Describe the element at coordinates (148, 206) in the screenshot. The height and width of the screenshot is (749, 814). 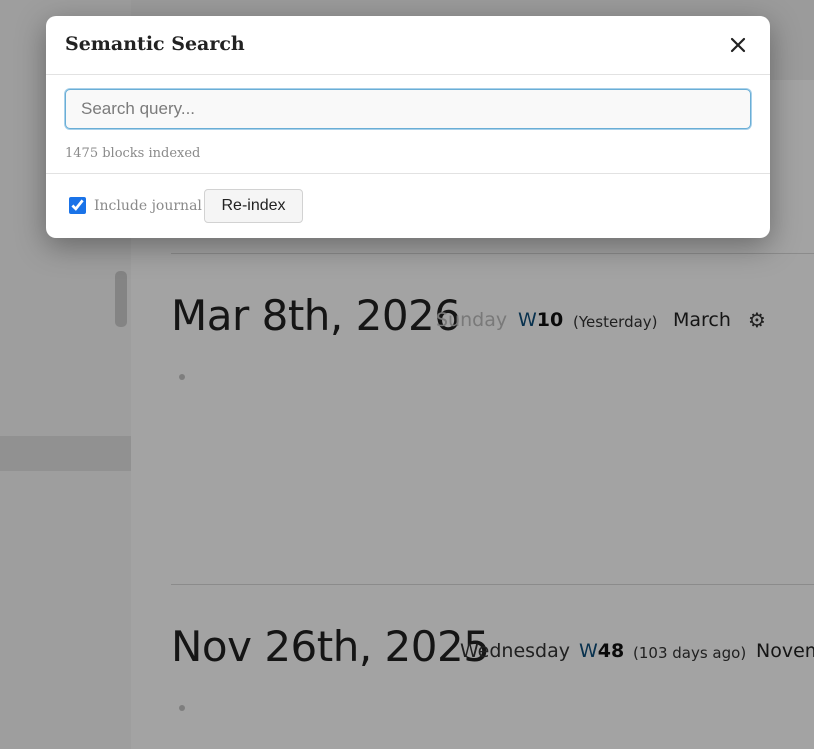
I see `include-journal-label: Include journal` at that location.